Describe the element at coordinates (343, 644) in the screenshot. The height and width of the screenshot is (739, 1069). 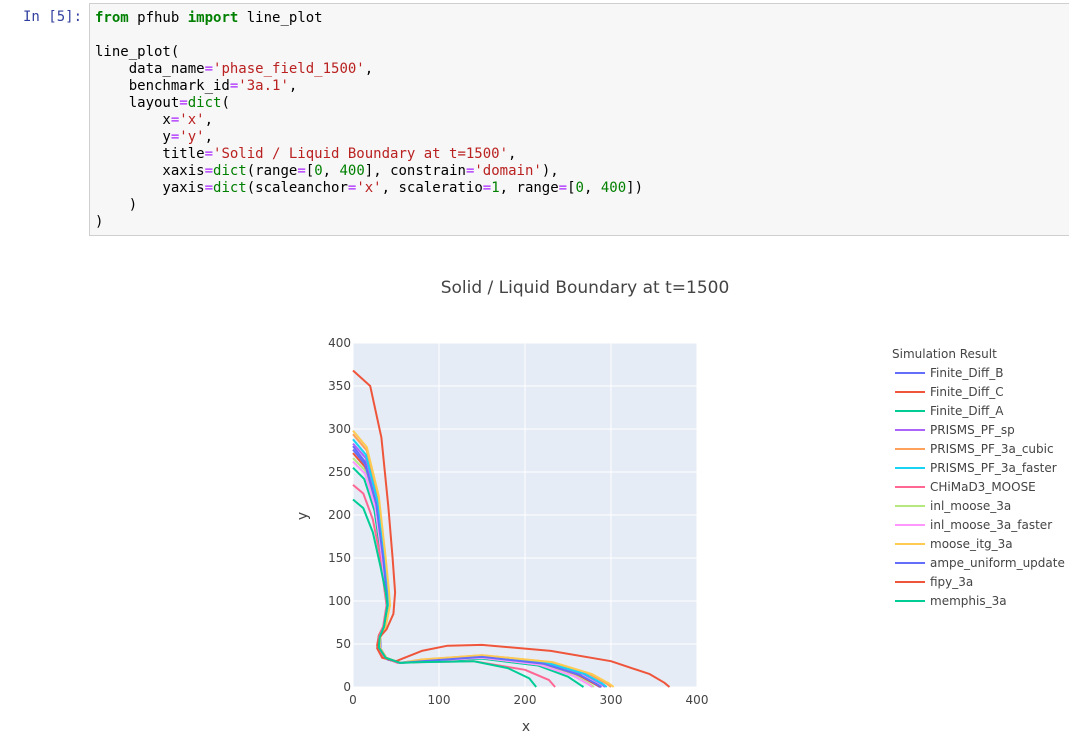
I see `y-tick-label: 50` at that location.